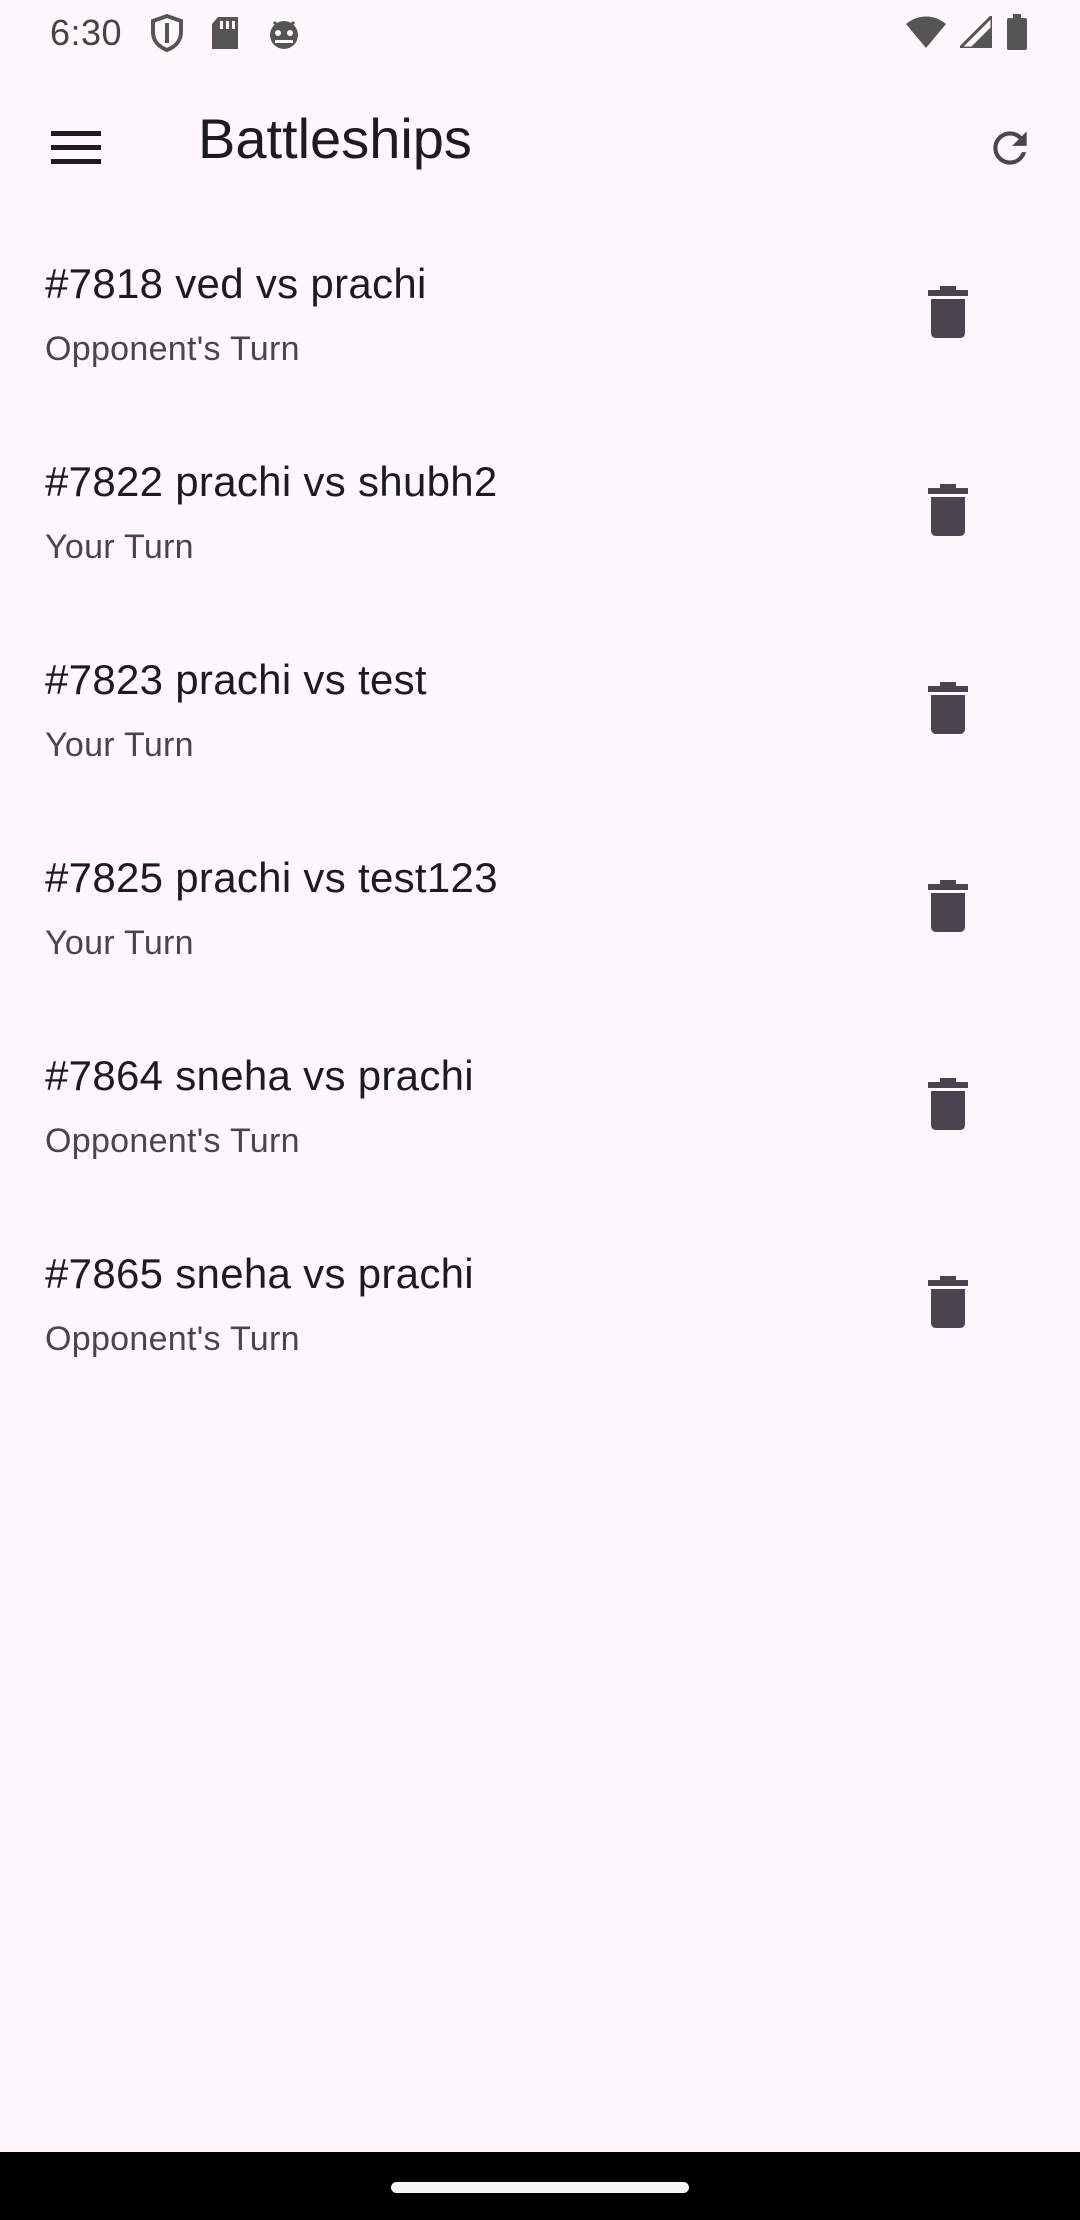 Image resolution: width=1080 pixels, height=2220 pixels. Describe the element at coordinates (284, 35) in the screenshot. I see `android-debug-icon` at that location.